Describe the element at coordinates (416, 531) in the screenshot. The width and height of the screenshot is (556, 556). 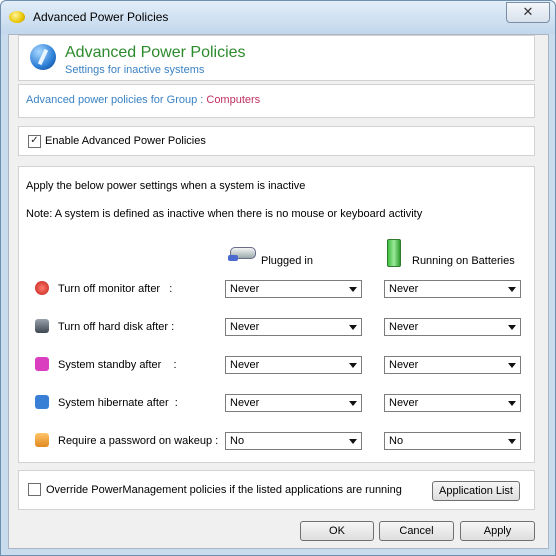
I see `cancel-button: Cancel` at that location.